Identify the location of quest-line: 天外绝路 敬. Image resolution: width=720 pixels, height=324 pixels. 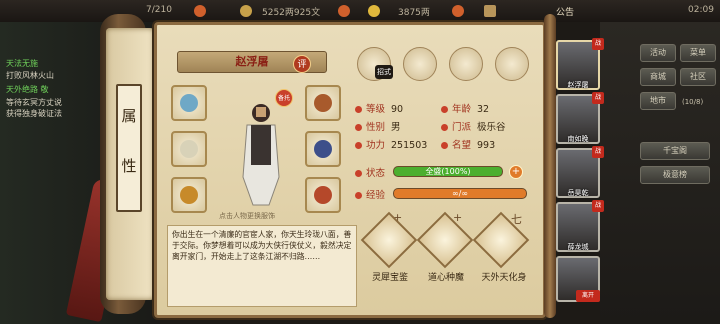
(27, 89).